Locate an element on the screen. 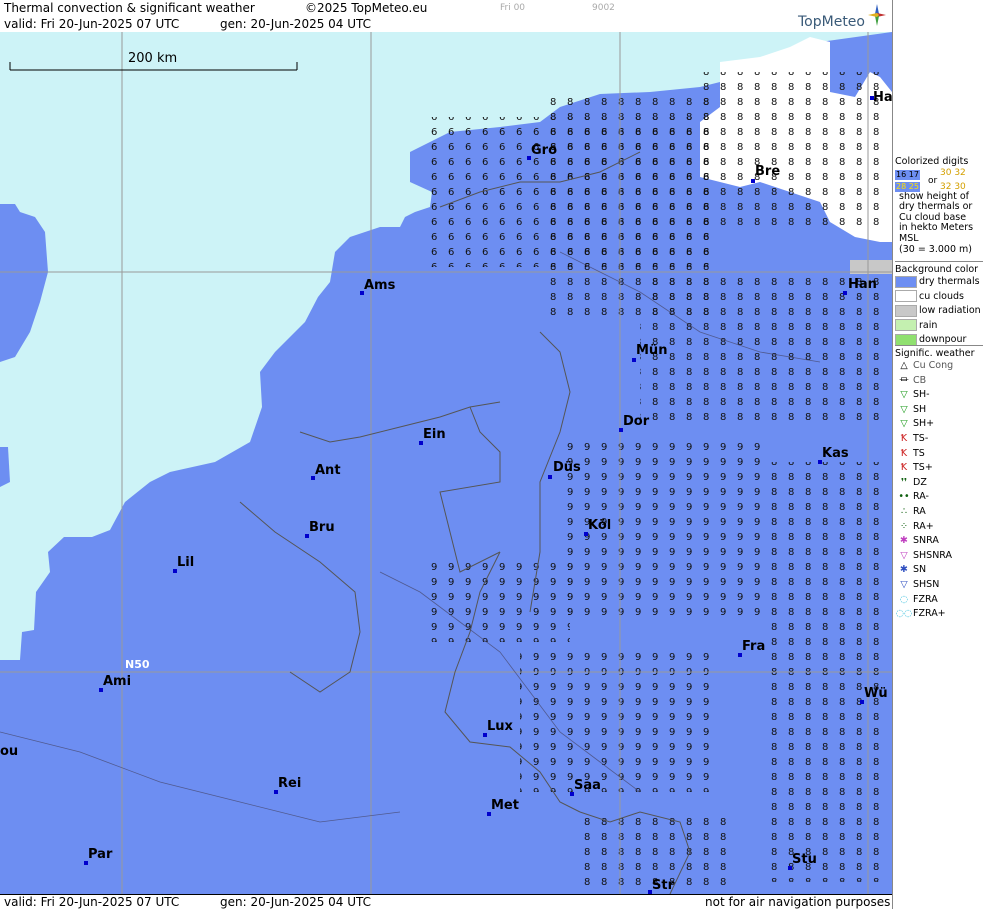 This screenshot has width=983, height=910. legend-item: ✱ SNRA is located at coordinates (939, 541).